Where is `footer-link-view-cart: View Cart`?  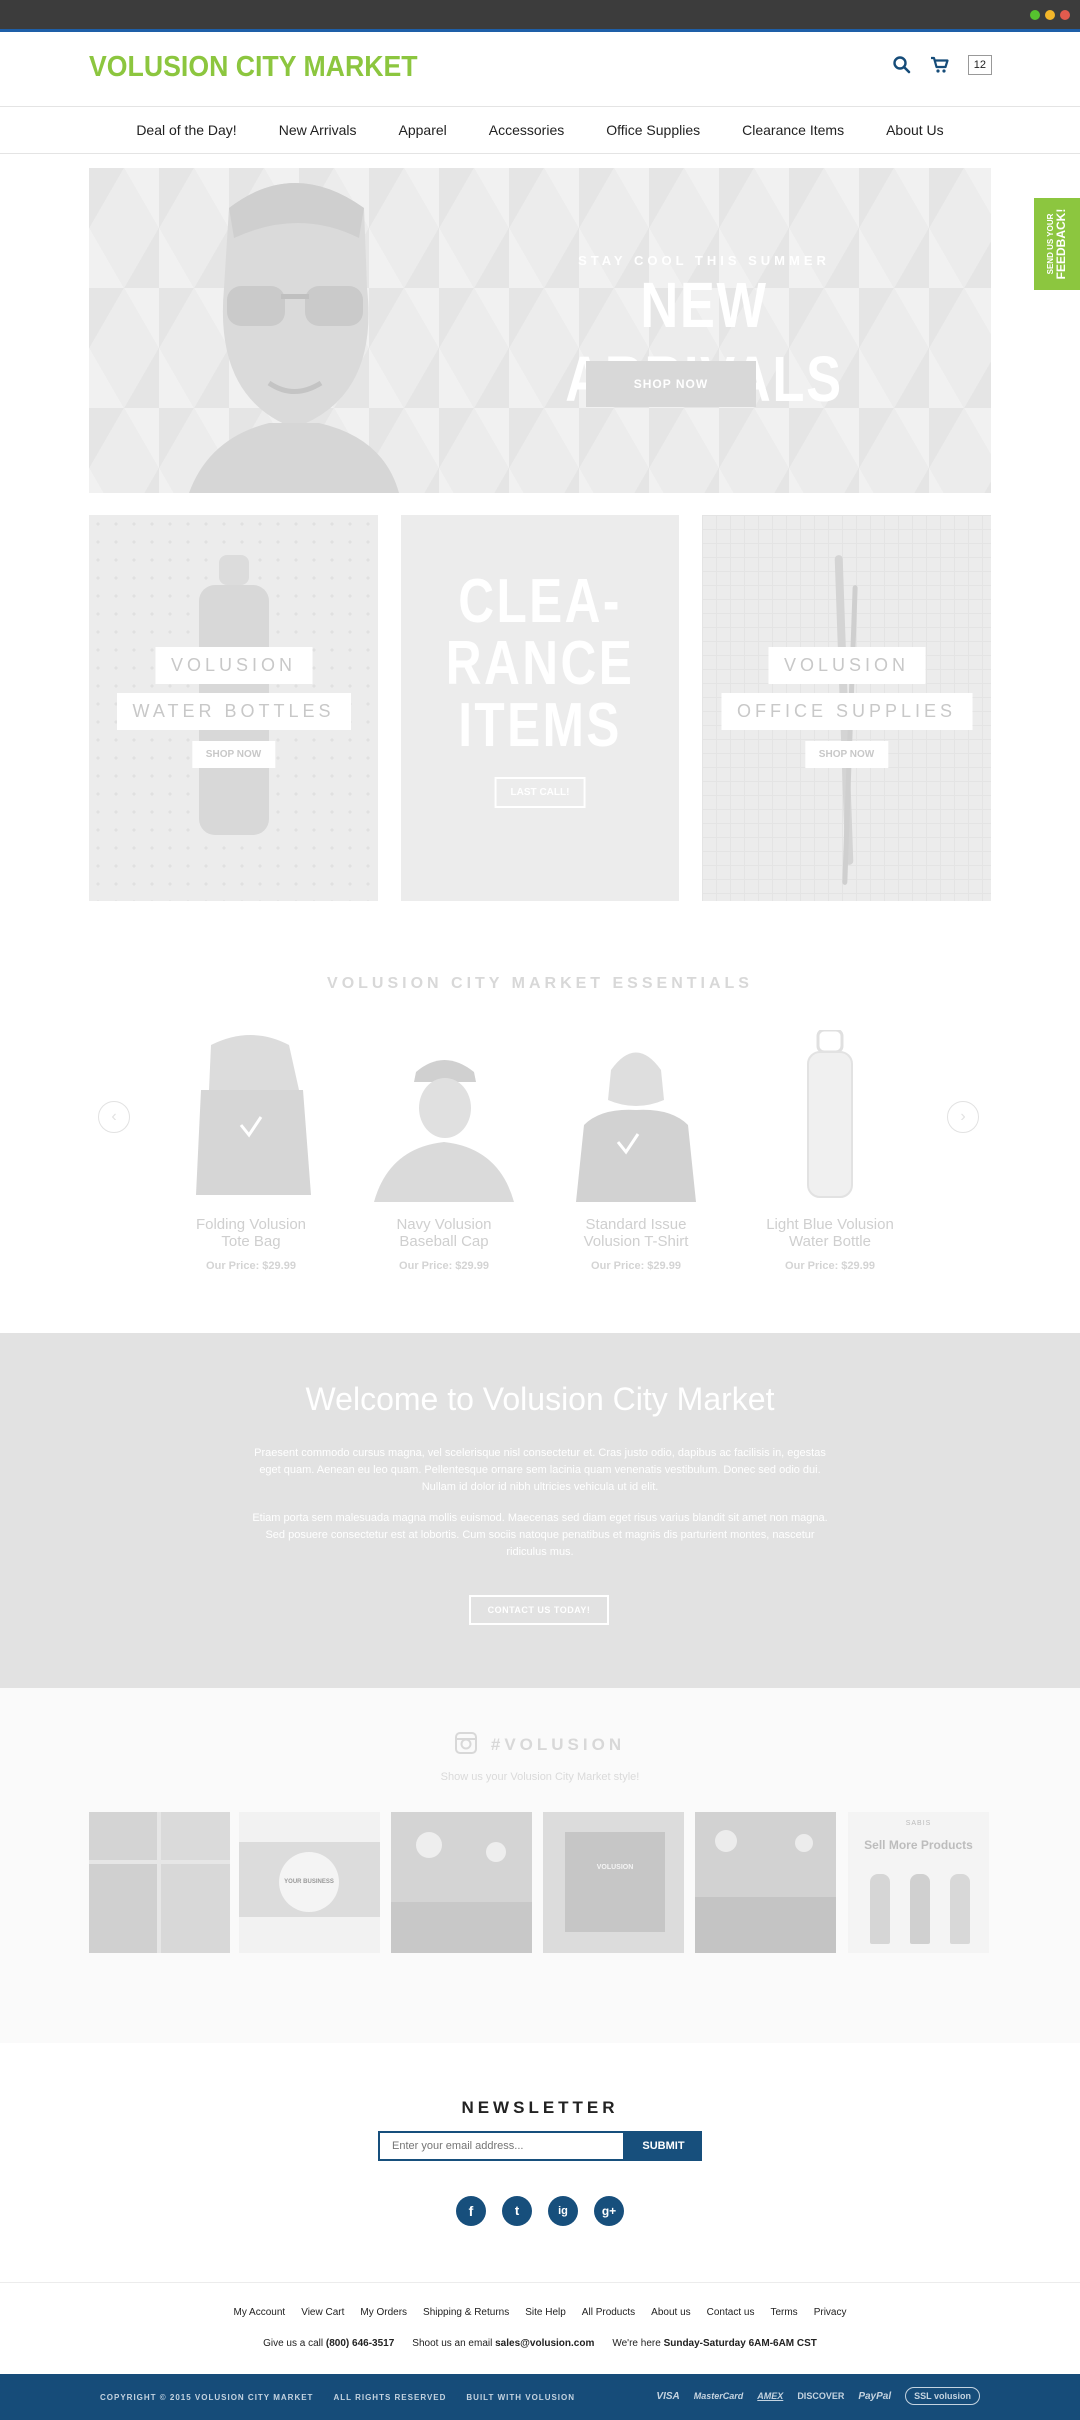 footer-link-view-cart: View Cart is located at coordinates (322, 2312).